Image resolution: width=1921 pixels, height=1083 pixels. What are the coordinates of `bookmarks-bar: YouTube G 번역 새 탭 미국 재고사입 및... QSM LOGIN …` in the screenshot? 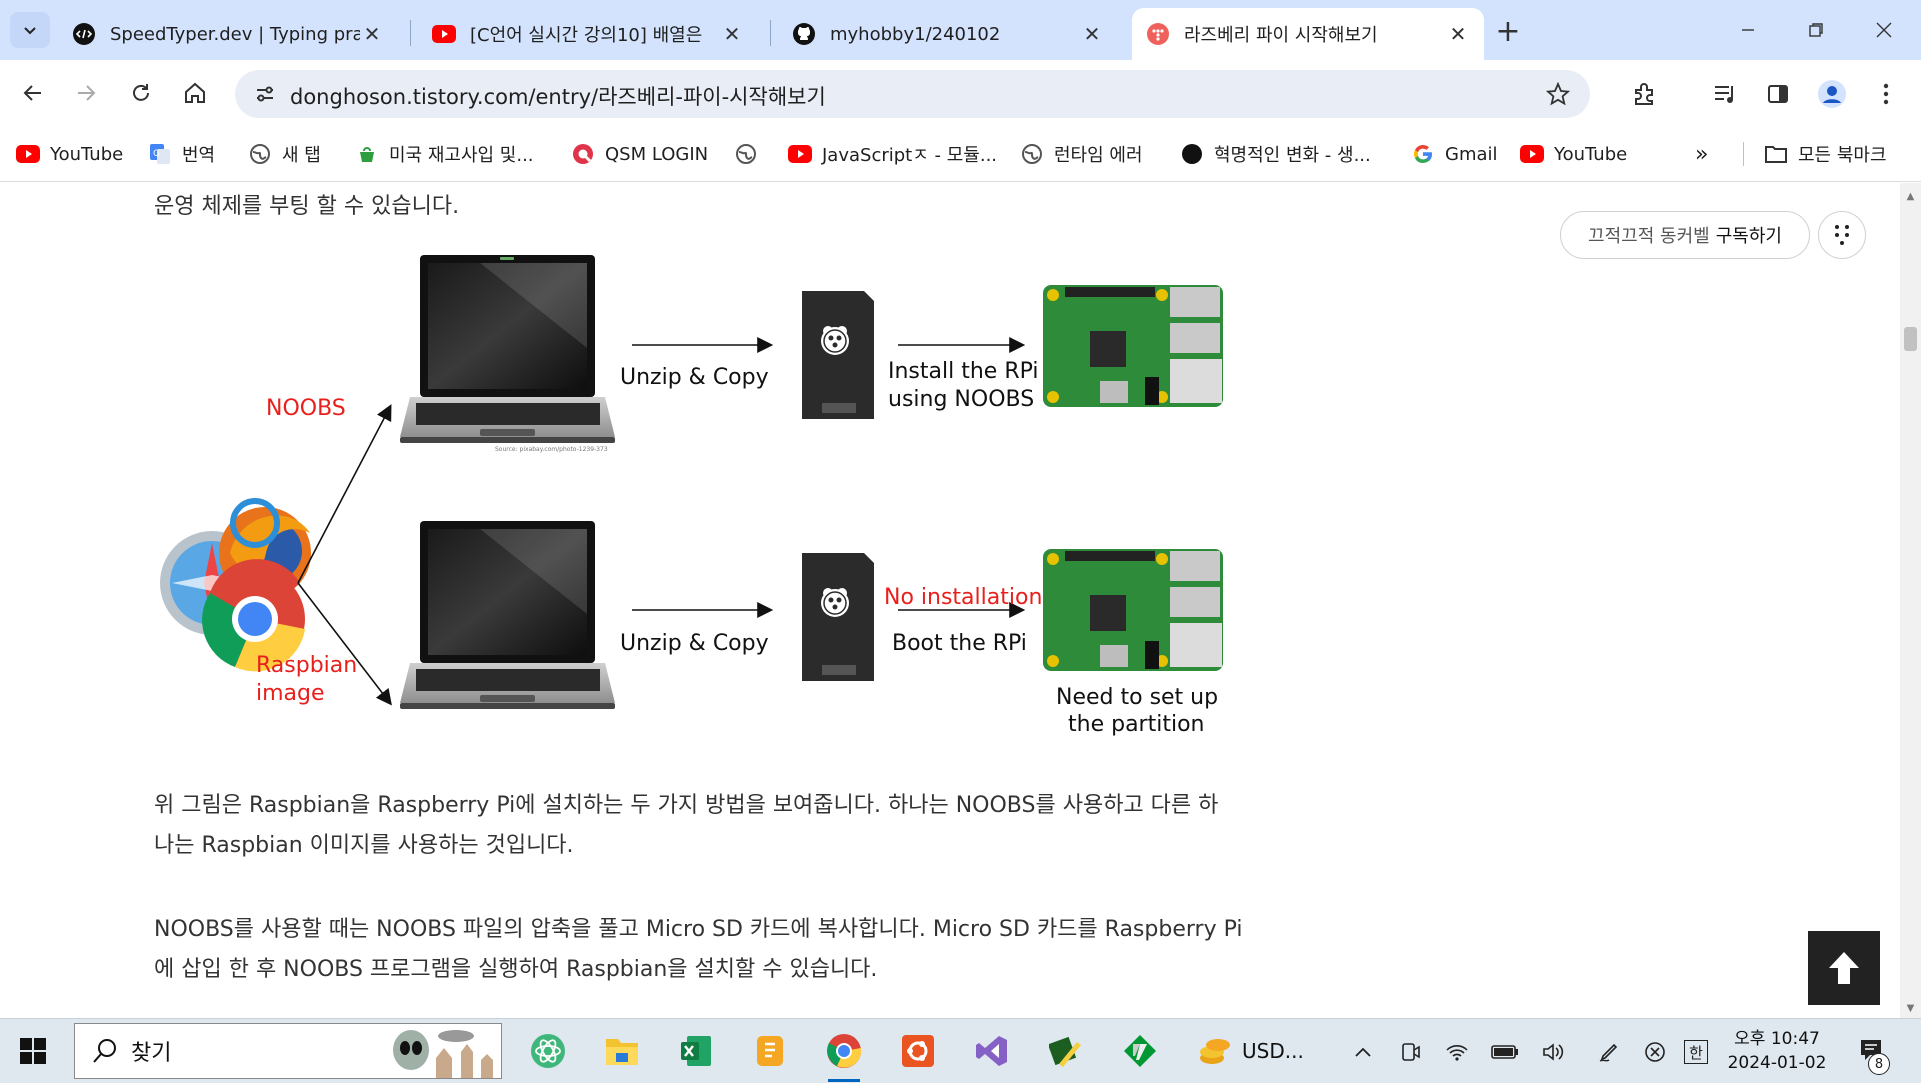 It's located at (960, 154).